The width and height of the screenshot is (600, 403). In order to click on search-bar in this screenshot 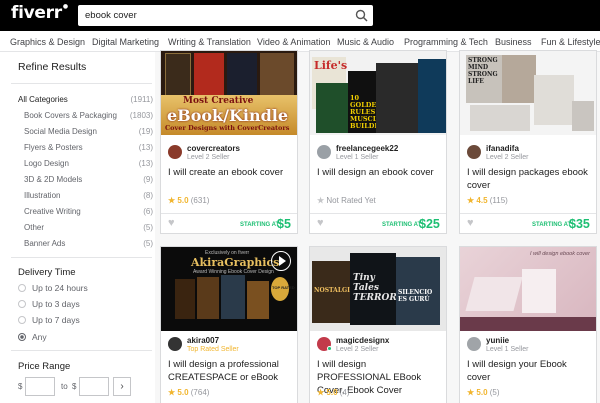, I will do `click(225, 15)`.